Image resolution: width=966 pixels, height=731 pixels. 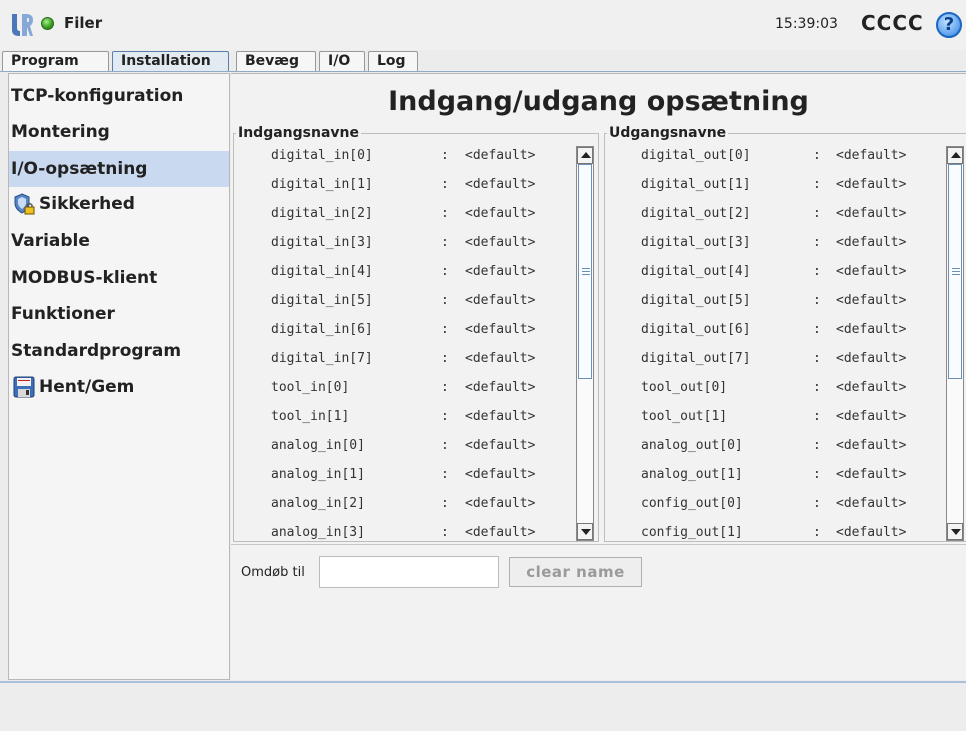 What do you see at coordinates (87, 387) in the screenshot?
I see `sidebar-item-label: Hent/Gem` at bounding box center [87, 387].